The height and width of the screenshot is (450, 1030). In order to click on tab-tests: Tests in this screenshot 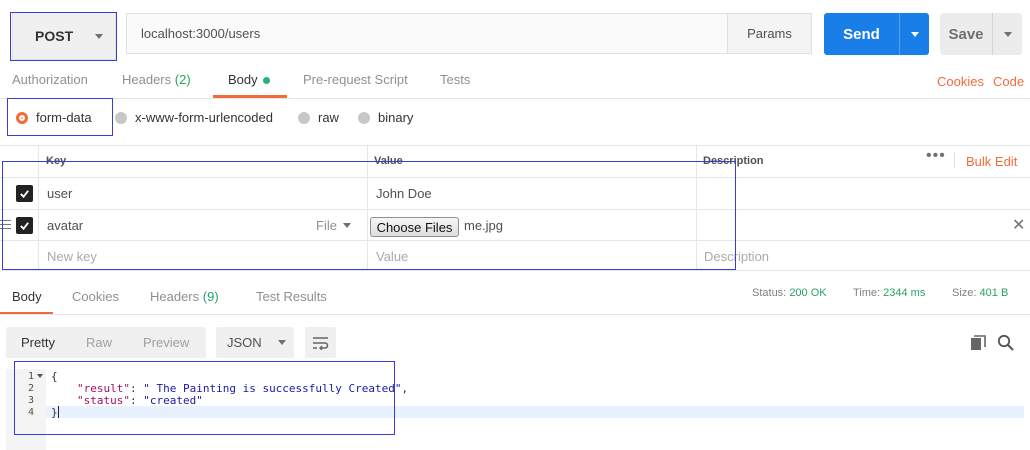, I will do `click(455, 79)`.